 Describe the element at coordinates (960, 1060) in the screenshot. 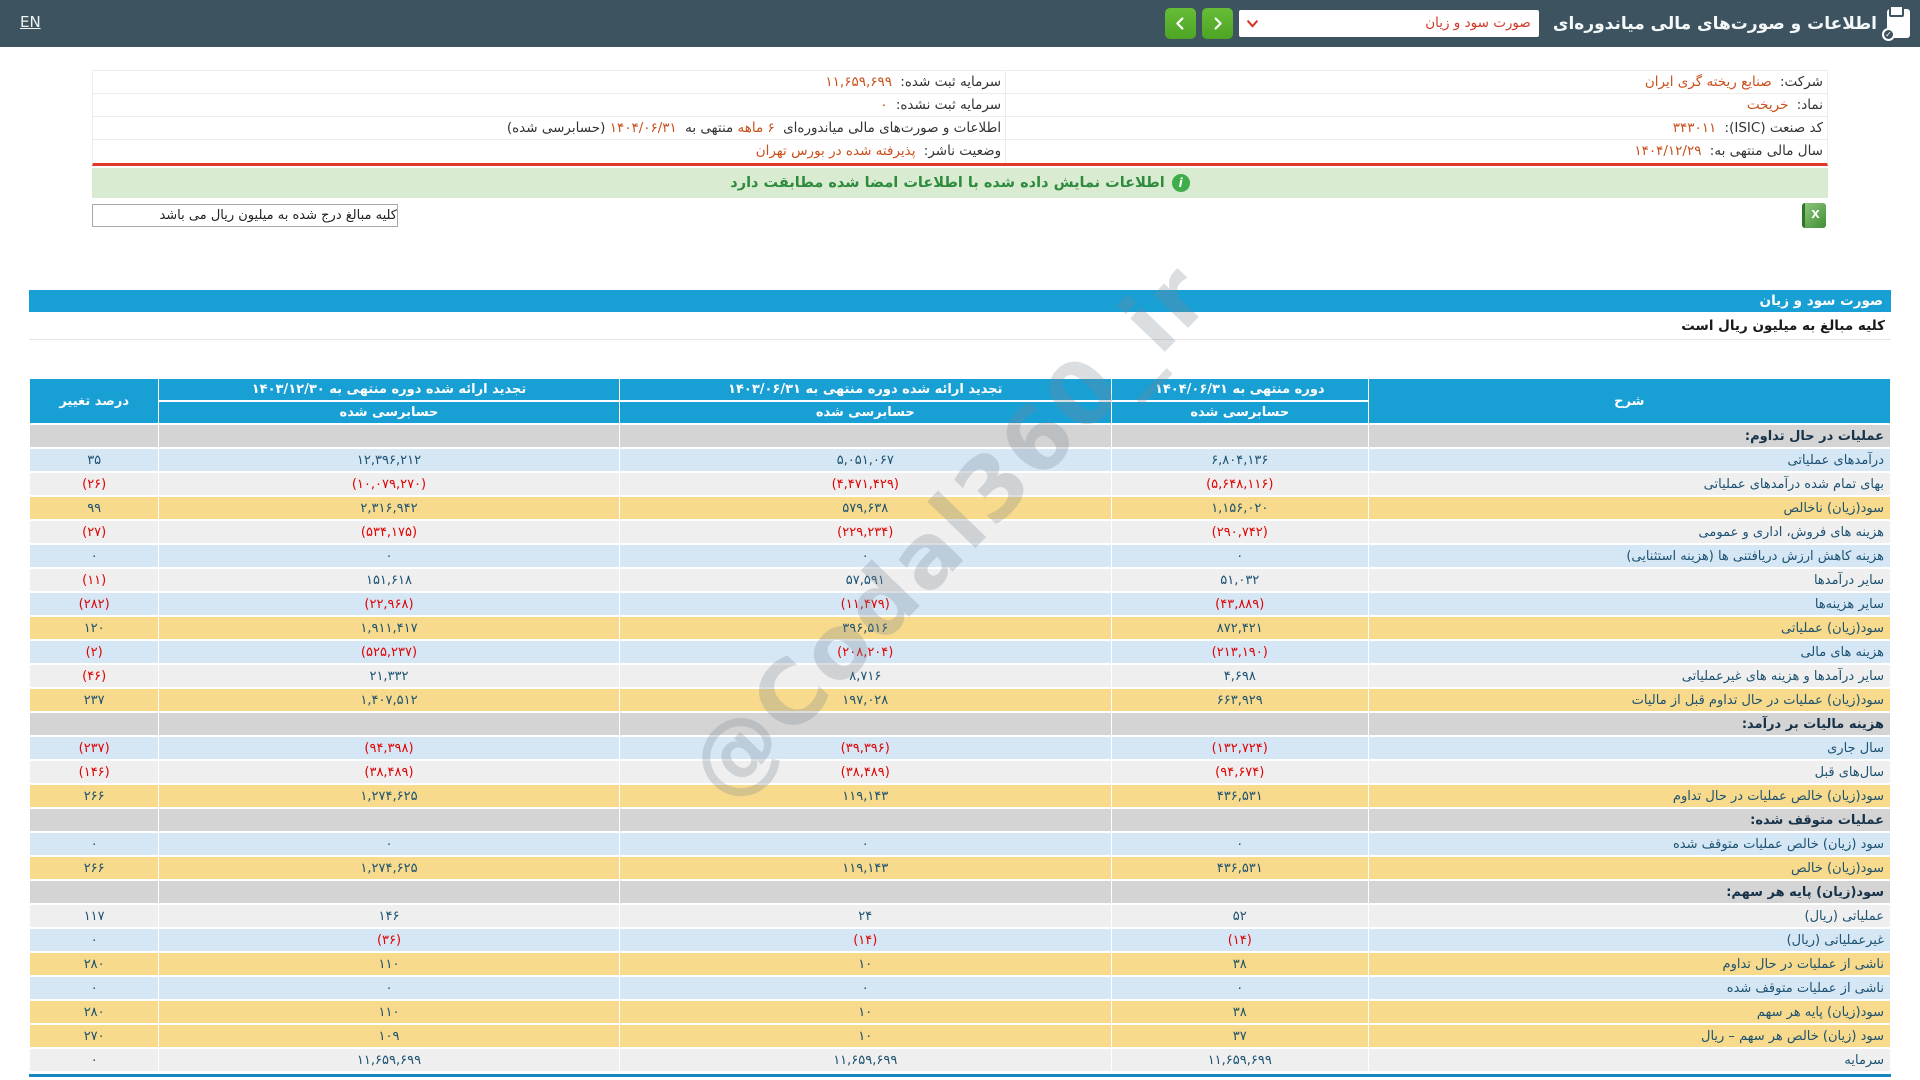

I see `table-row: سرمایه ۱۱,۶۵۹,۶۹۹ ۱۱,۶۵۹,۶۹۹ ۱۱,۶۵۹,۶۹۹ ۰` at that location.